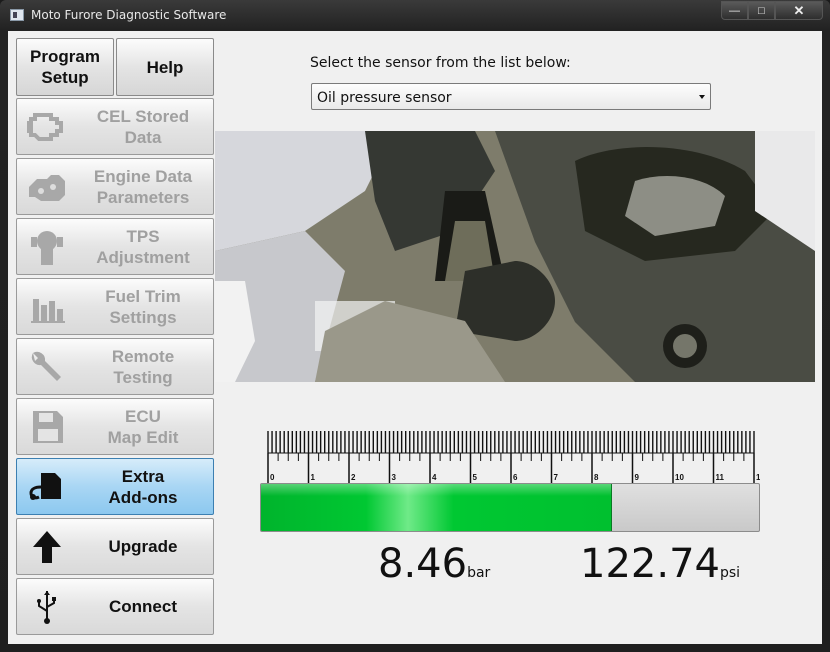 The image size is (830, 652). Describe the element at coordinates (45, 486) in the screenshot. I see `plug-module-icon` at that location.